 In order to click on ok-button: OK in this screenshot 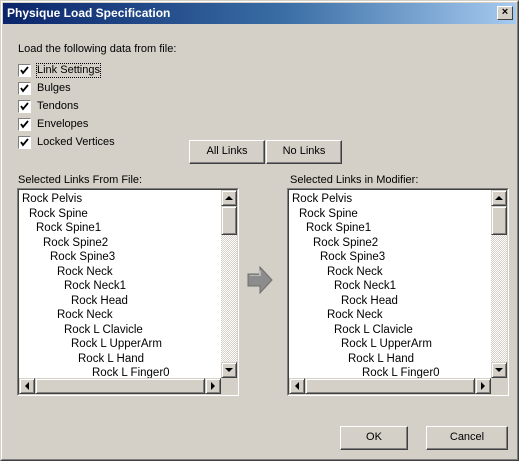, I will do `click(374, 438)`.